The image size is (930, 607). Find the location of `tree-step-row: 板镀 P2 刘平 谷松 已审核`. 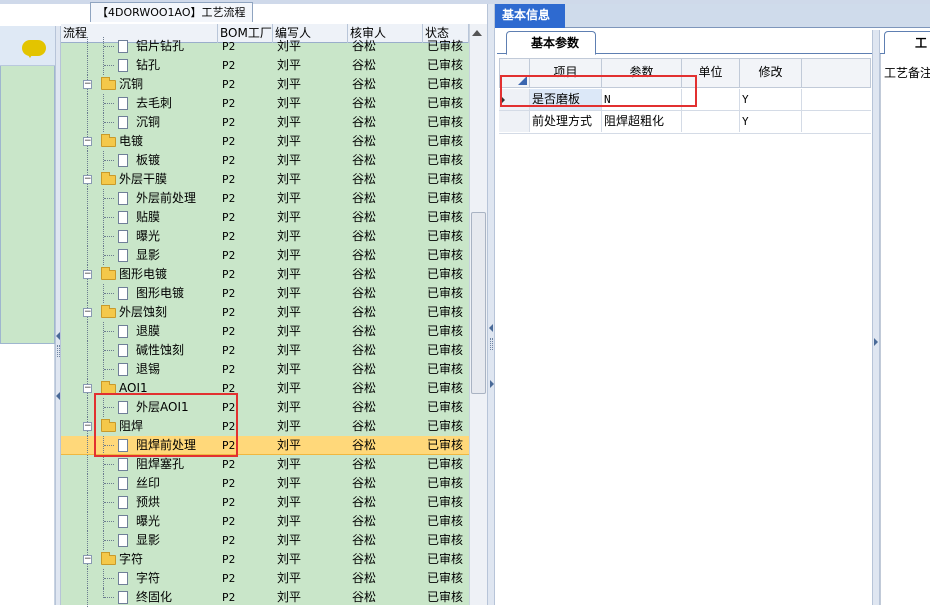

tree-step-row: 板镀 P2 刘平 谷松 已审核 is located at coordinates (265, 160).